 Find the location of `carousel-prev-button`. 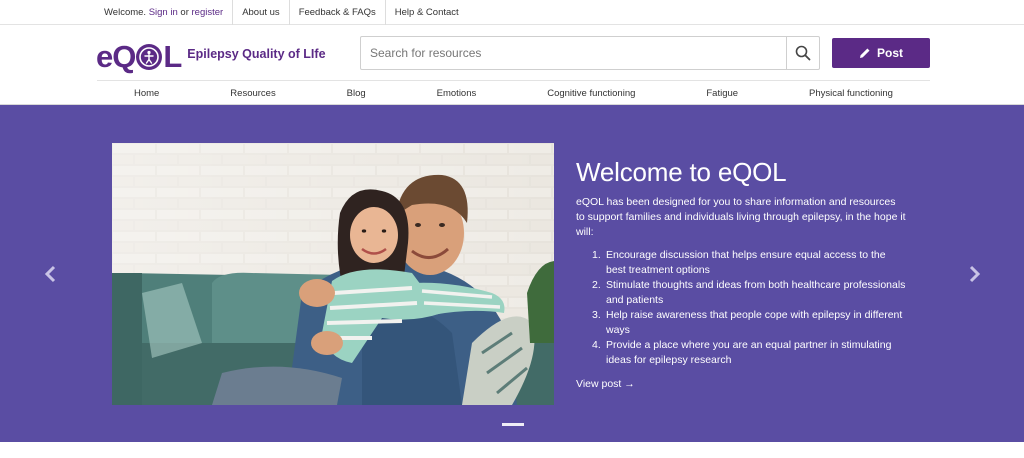

carousel-prev-button is located at coordinates (51, 276).